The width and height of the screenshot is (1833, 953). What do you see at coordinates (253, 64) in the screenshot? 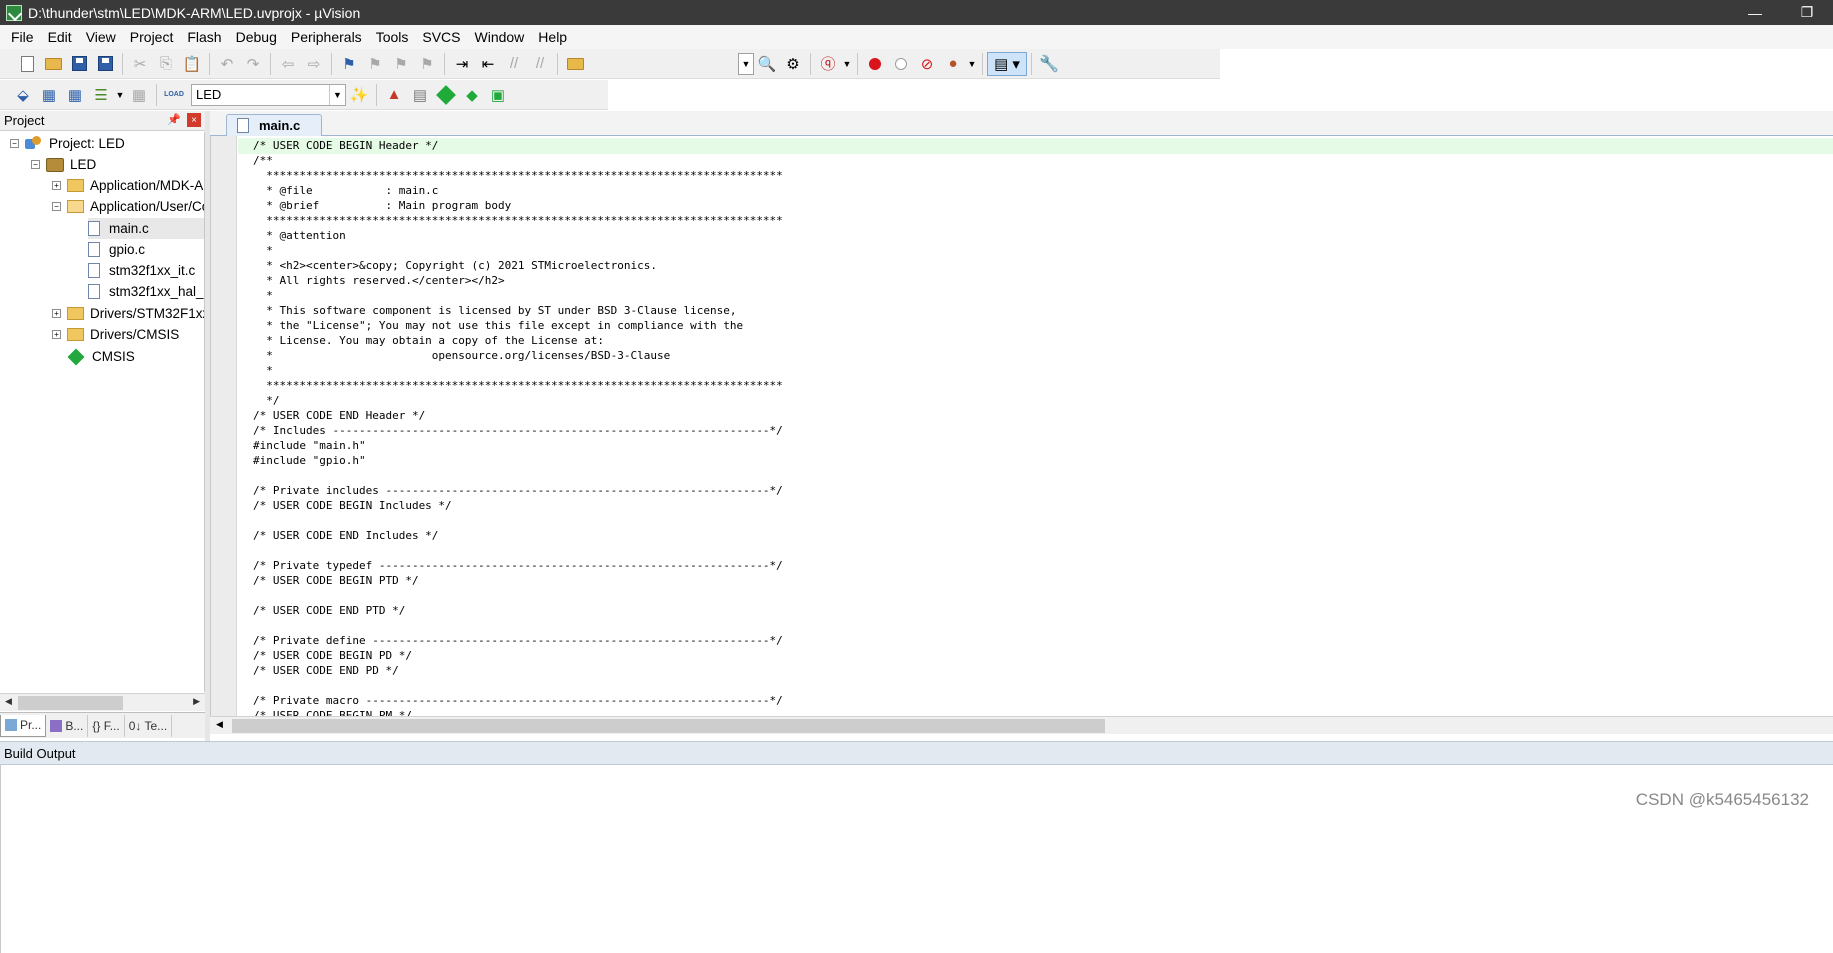
I see `redo-button: ↷` at bounding box center [253, 64].